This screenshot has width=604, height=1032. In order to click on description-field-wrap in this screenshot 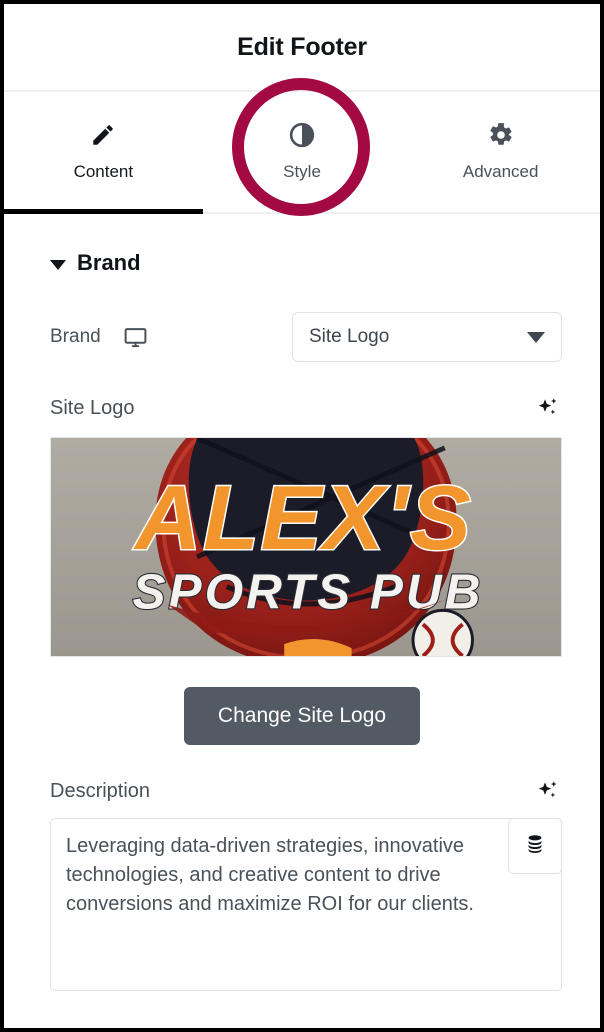, I will do `click(306, 907)`.